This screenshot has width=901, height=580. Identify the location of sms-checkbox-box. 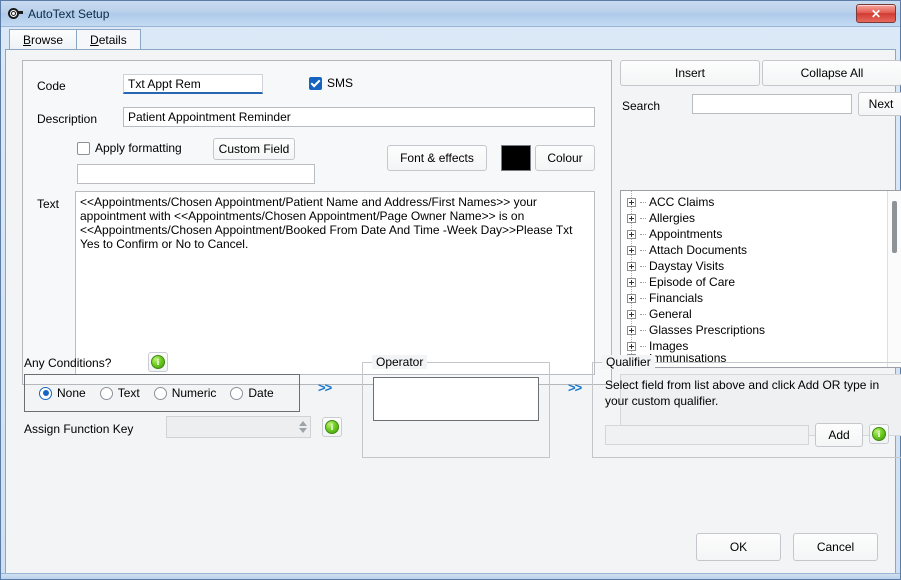
(315, 83).